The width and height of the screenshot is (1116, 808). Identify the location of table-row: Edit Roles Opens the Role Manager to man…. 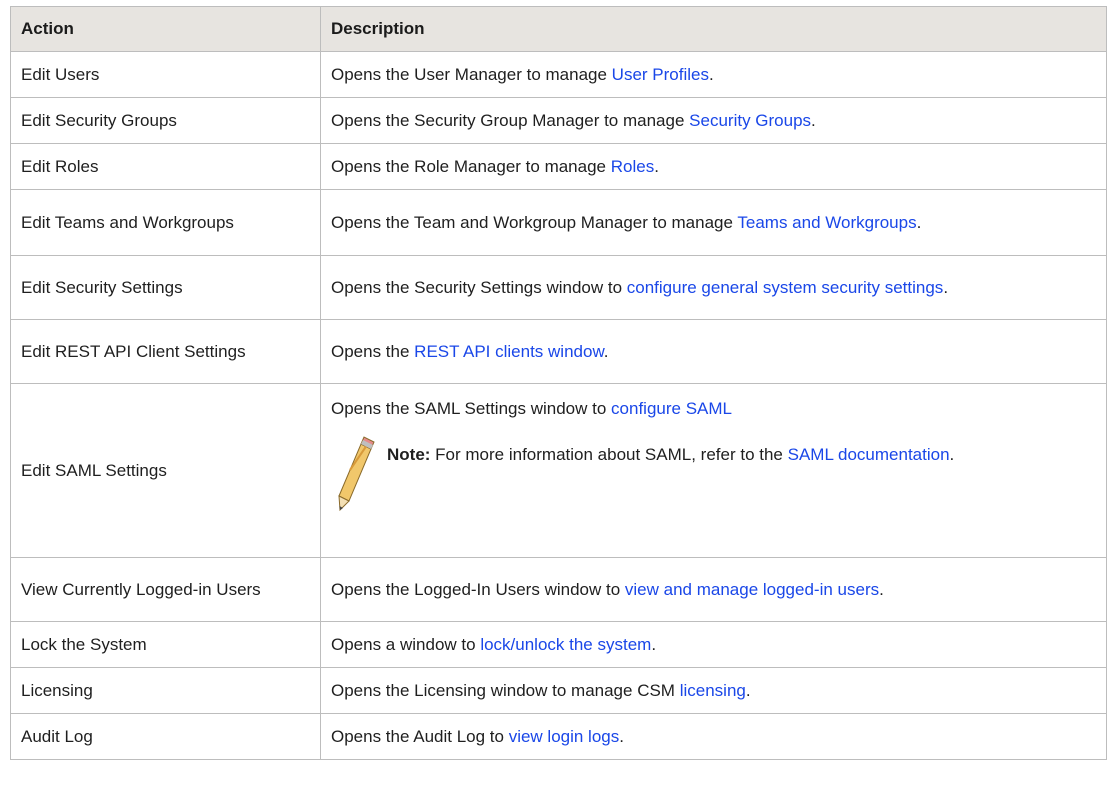
(558, 166).